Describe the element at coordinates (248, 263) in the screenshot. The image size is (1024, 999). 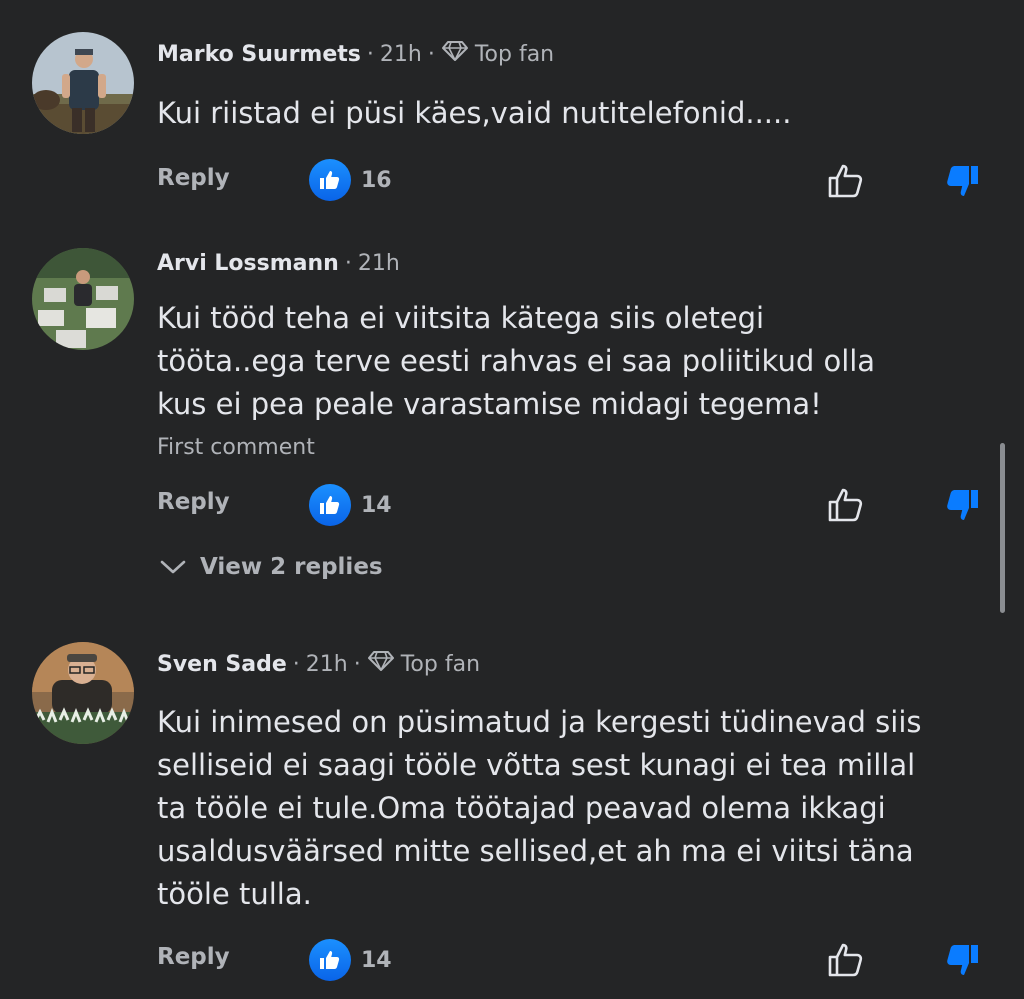
I see `author-name: Arvi Lossmann` at that location.